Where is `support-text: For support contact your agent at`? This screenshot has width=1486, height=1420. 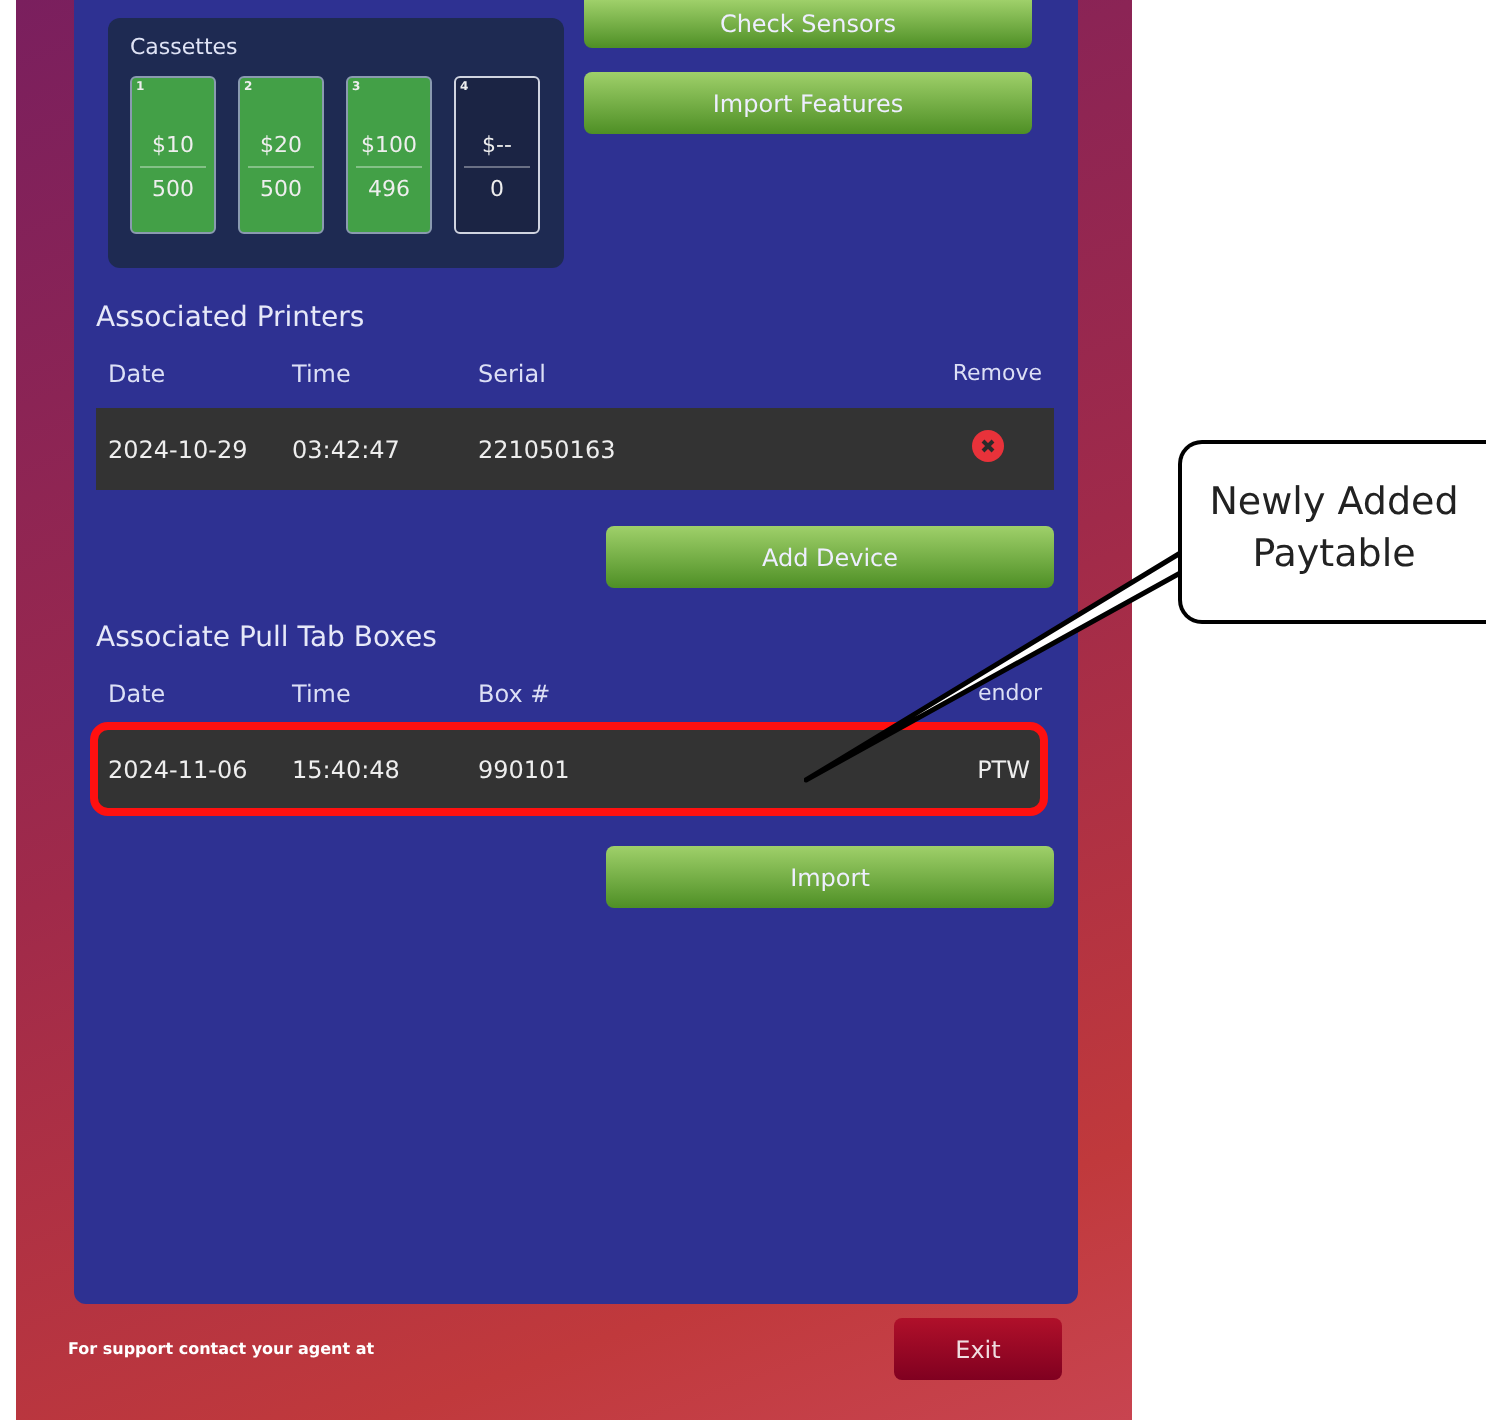
support-text: For support contact your agent at is located at coordinates (221, 1349).